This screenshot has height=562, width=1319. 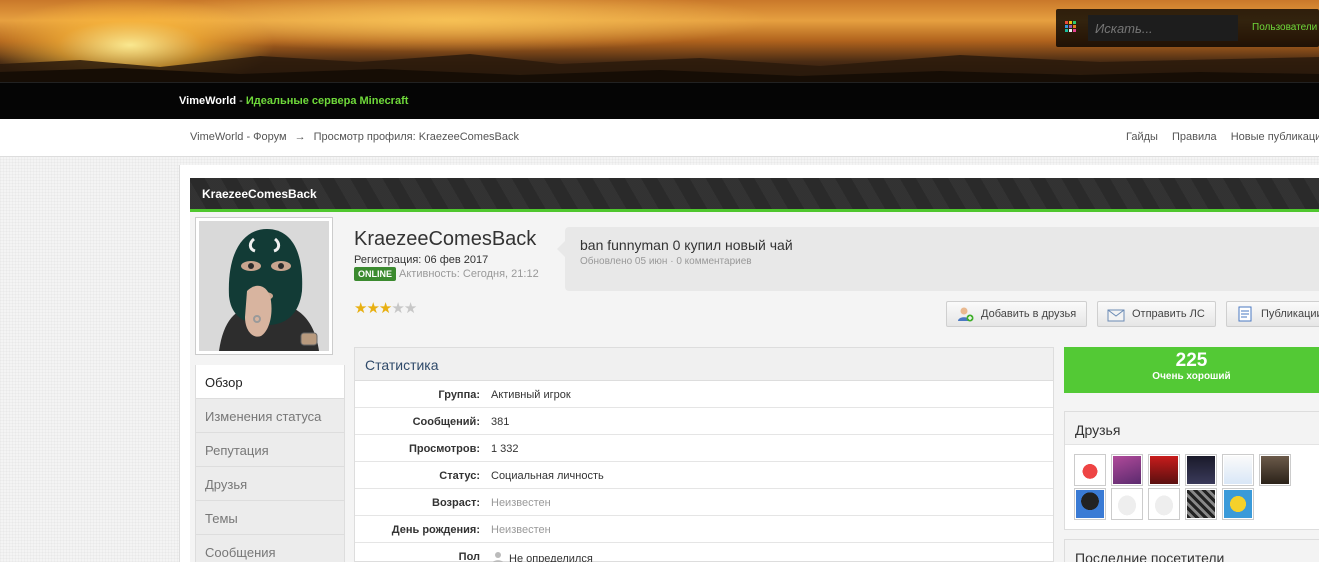 What do you see at coordinates (704, 364) in the screenshot?
I see `statistics-heading: Статистика` at bounding box center [704, 364].